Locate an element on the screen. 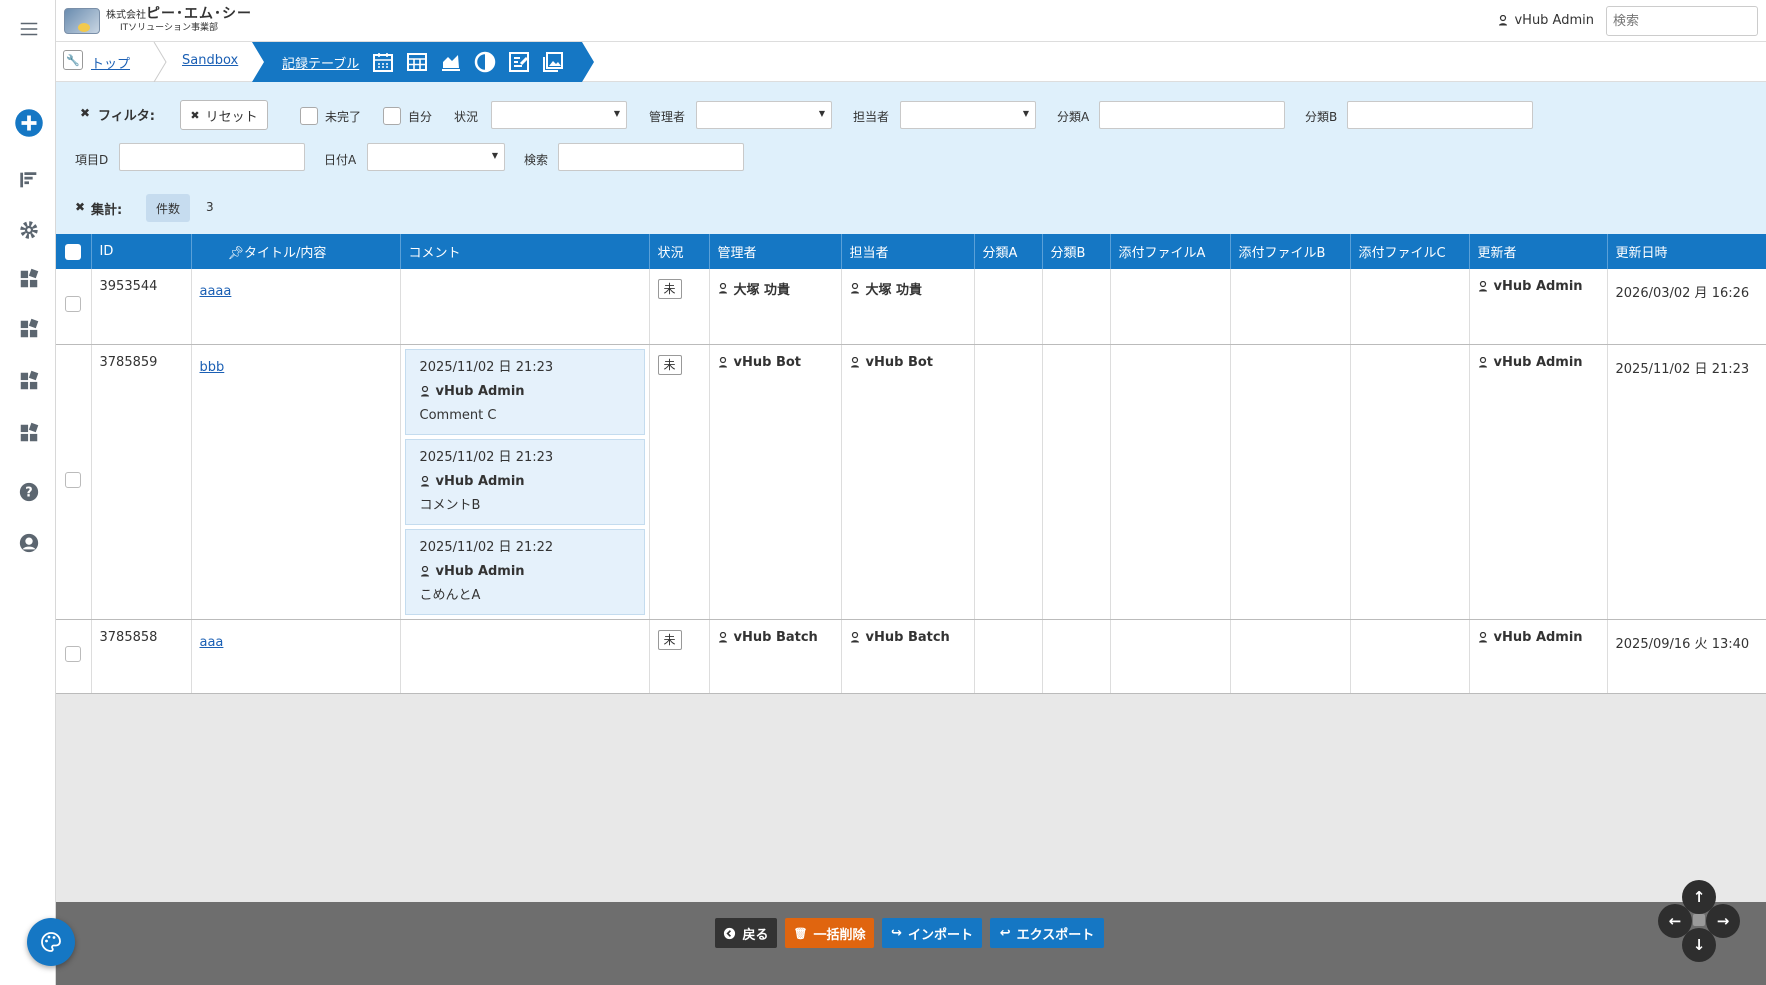 This screenshot has width=1766, height=985. export-button: ↩ エクスポート is located at coordinates (1047, 933).